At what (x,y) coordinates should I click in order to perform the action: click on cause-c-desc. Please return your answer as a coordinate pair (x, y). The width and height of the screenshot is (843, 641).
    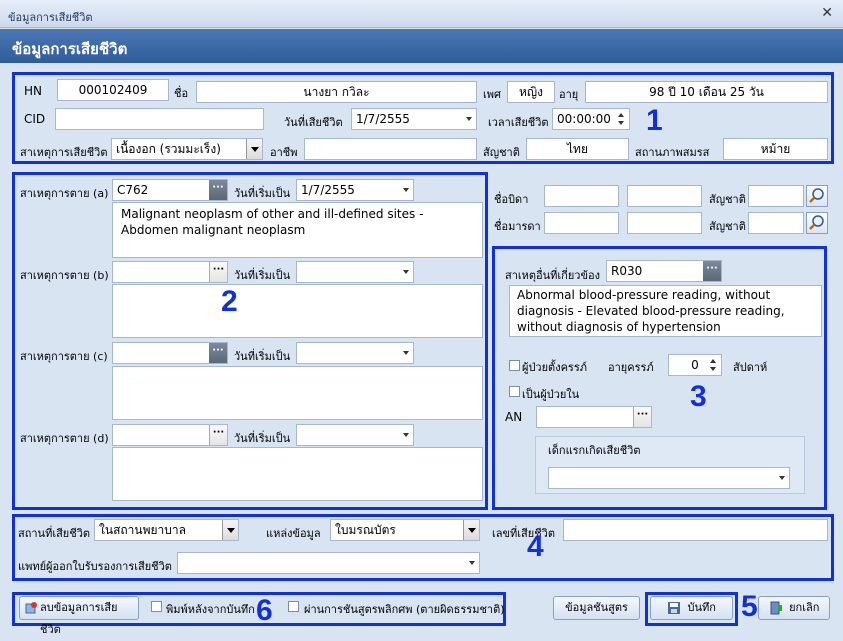
    Looking at the image, I should click on (297, 393).